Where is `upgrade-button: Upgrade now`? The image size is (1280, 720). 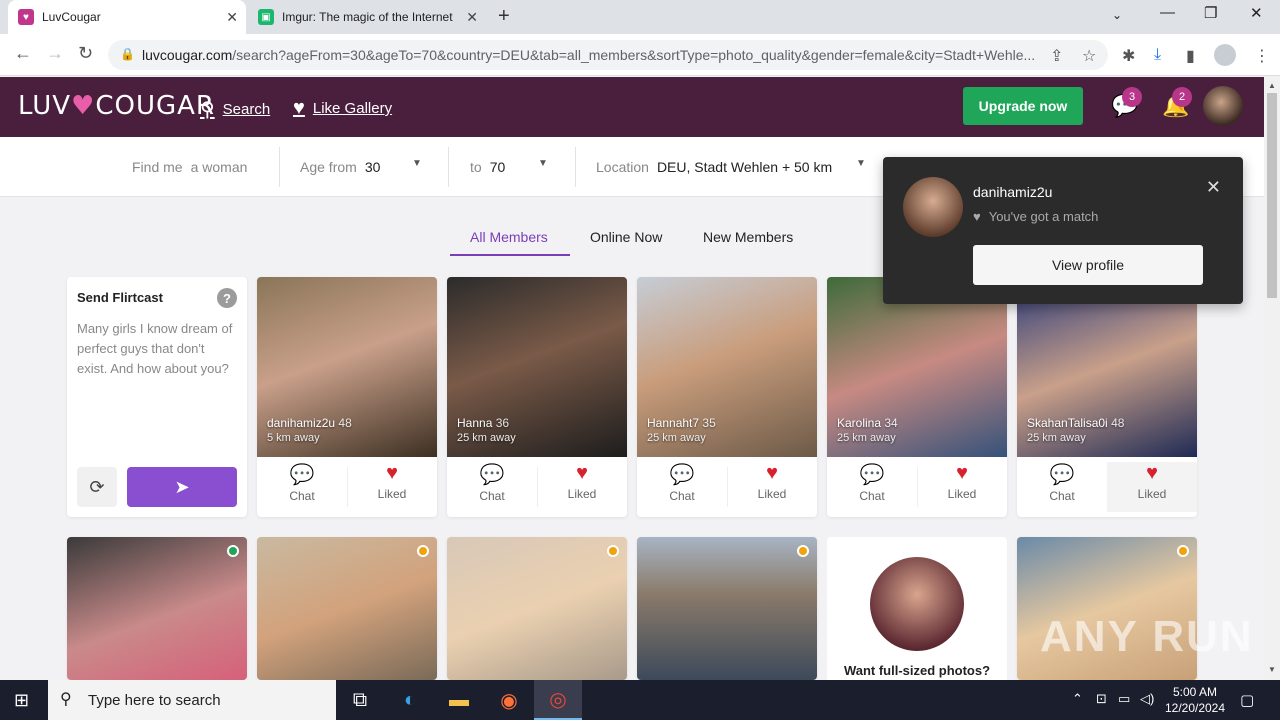
upgrade-button: Upgrade now is located at coordinates (1023, 106).